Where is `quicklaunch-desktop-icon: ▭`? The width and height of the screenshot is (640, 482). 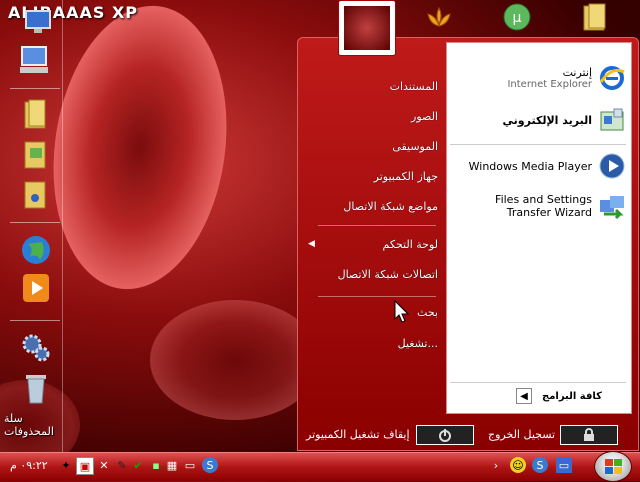 quicklaunch-desktop-icon: ▭ is located at coordinates (564, 465).